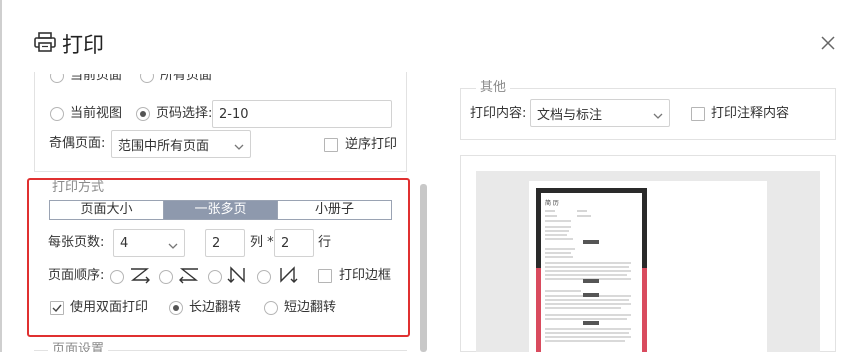  Describe the element at coordinates (107, 210) in the screenshot. I see `tab-page-size: 页面大小` at that location.